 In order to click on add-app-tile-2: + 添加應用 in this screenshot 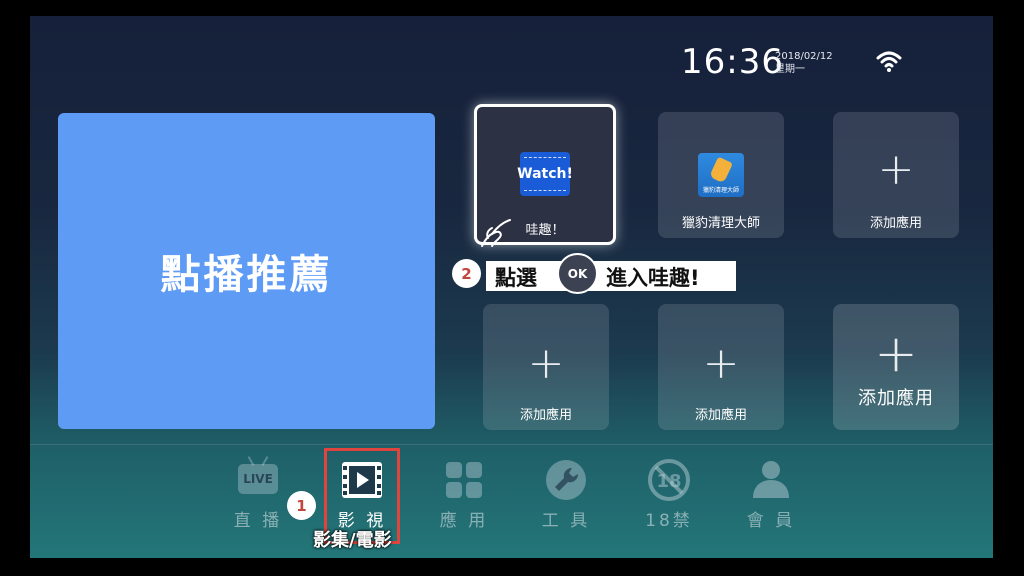, I will do `click(546, 367)`.